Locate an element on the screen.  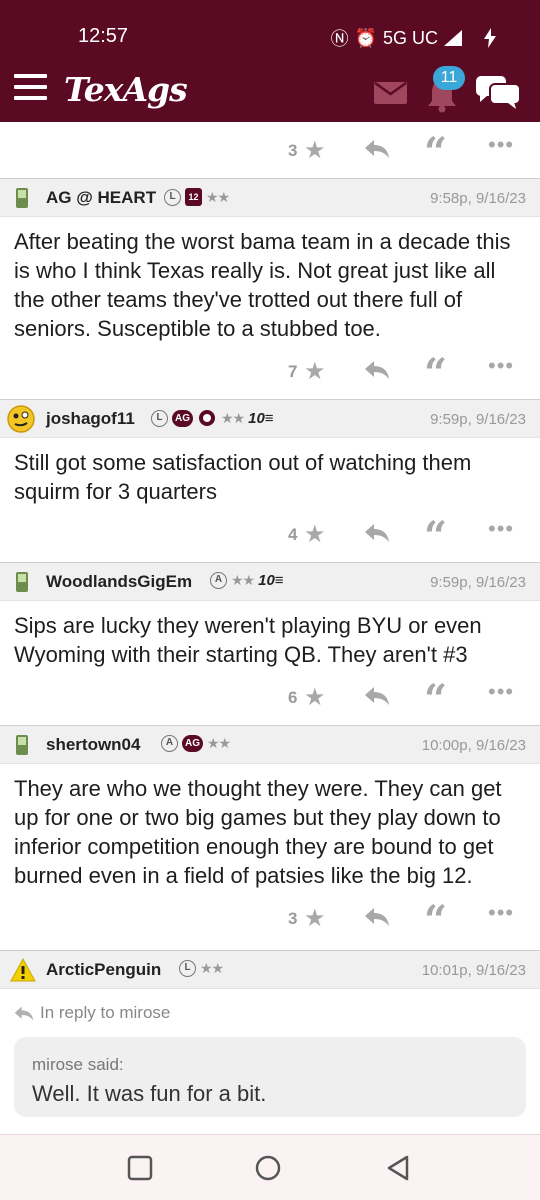
like-count: 6 is located at coordinates (293, 697).